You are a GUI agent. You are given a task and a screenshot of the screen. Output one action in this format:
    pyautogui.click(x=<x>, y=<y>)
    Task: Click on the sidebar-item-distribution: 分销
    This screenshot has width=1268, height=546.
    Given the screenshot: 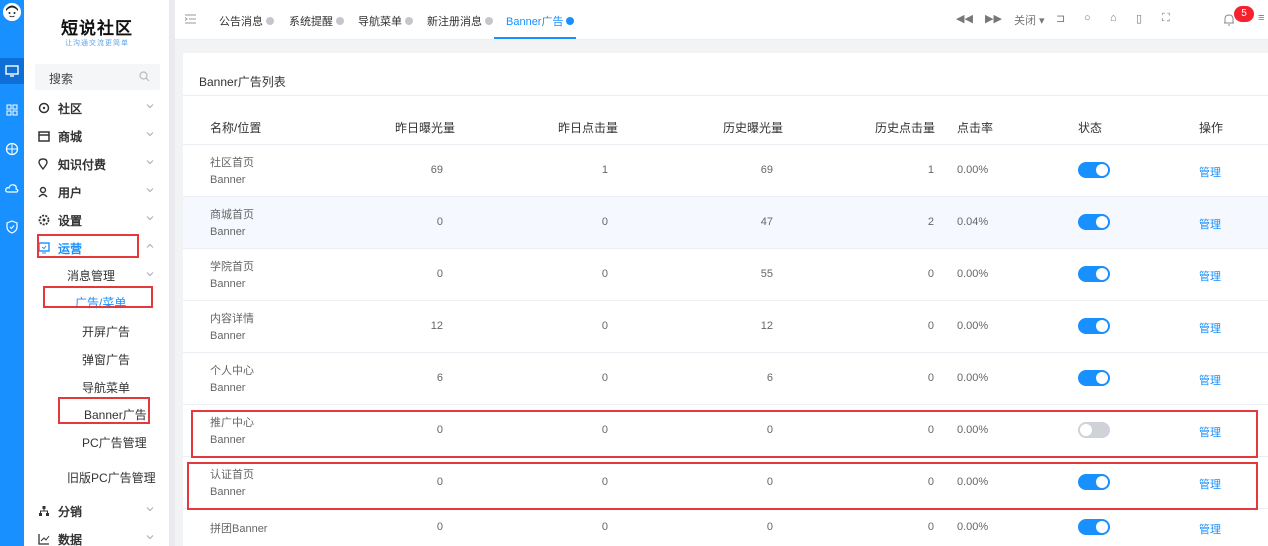 What is the action you would take?
    pyautogui.click(x=97, y=511)
    